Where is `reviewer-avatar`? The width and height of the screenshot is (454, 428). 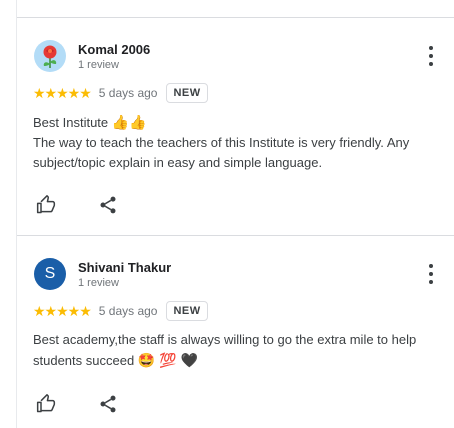 reviewer-avatar is located at coordinates (50, 56).